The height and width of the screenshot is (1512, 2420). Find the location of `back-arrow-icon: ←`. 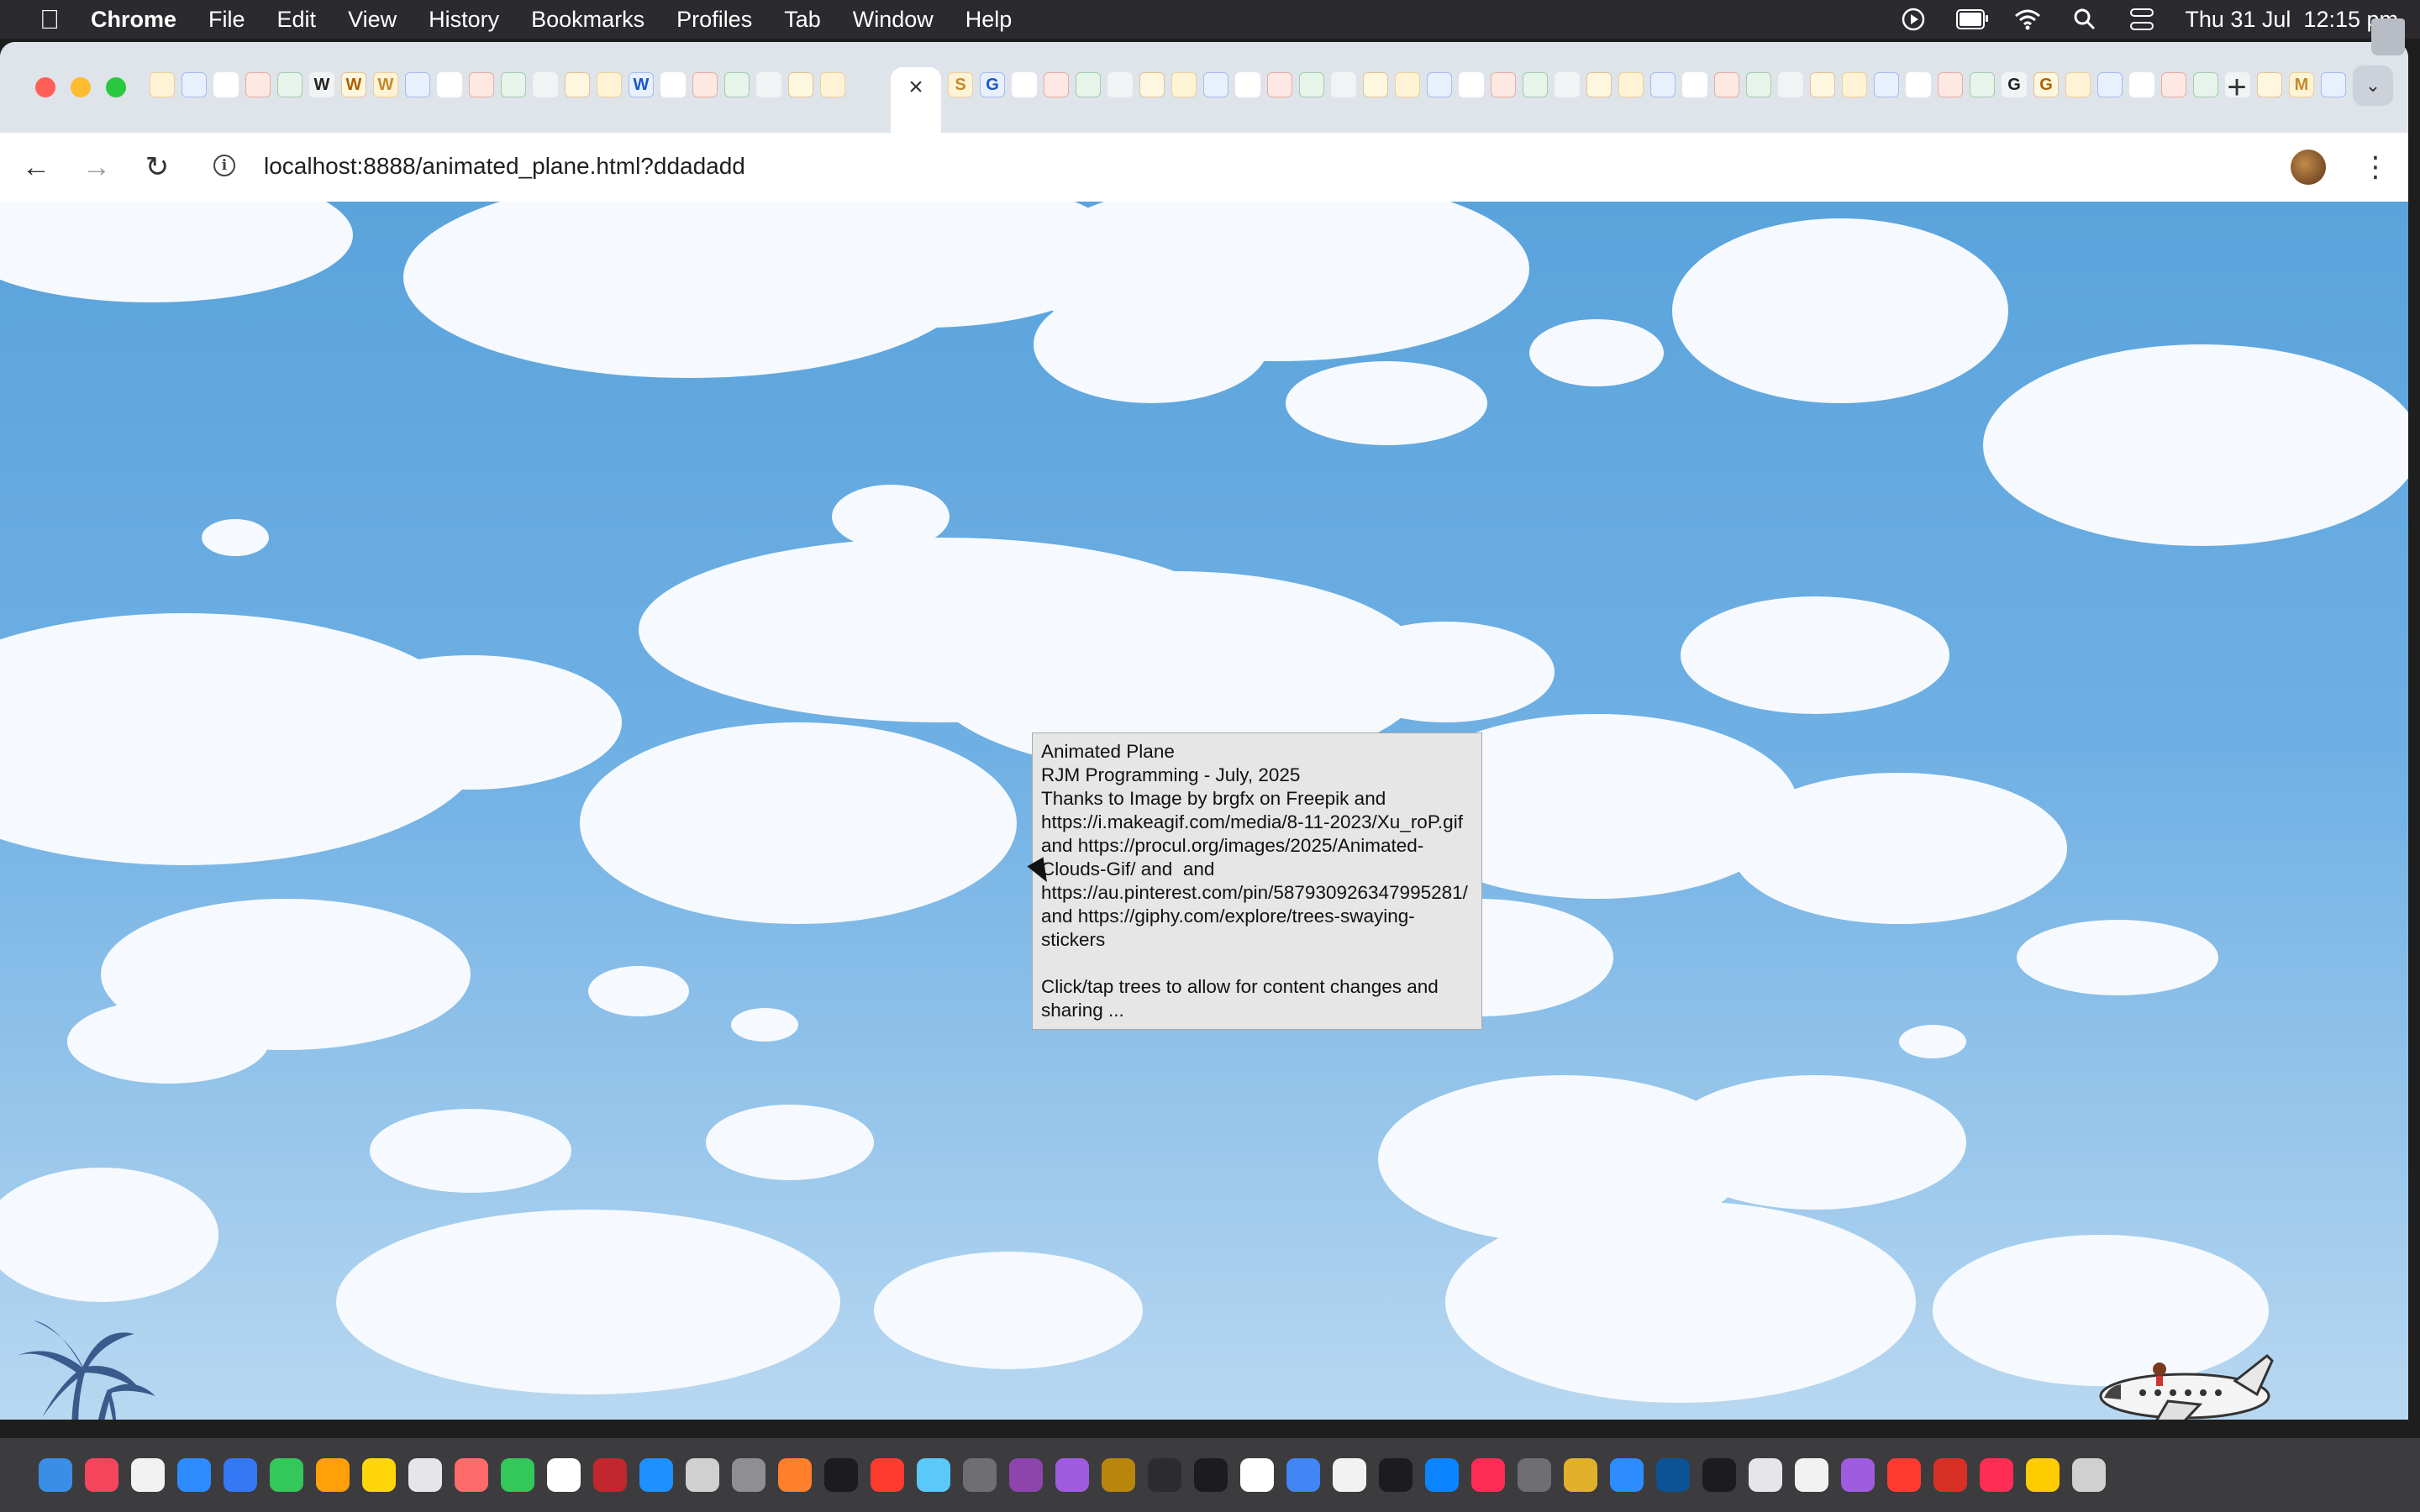

back-arrow-icon: ← is located at coordinates (36, 167).